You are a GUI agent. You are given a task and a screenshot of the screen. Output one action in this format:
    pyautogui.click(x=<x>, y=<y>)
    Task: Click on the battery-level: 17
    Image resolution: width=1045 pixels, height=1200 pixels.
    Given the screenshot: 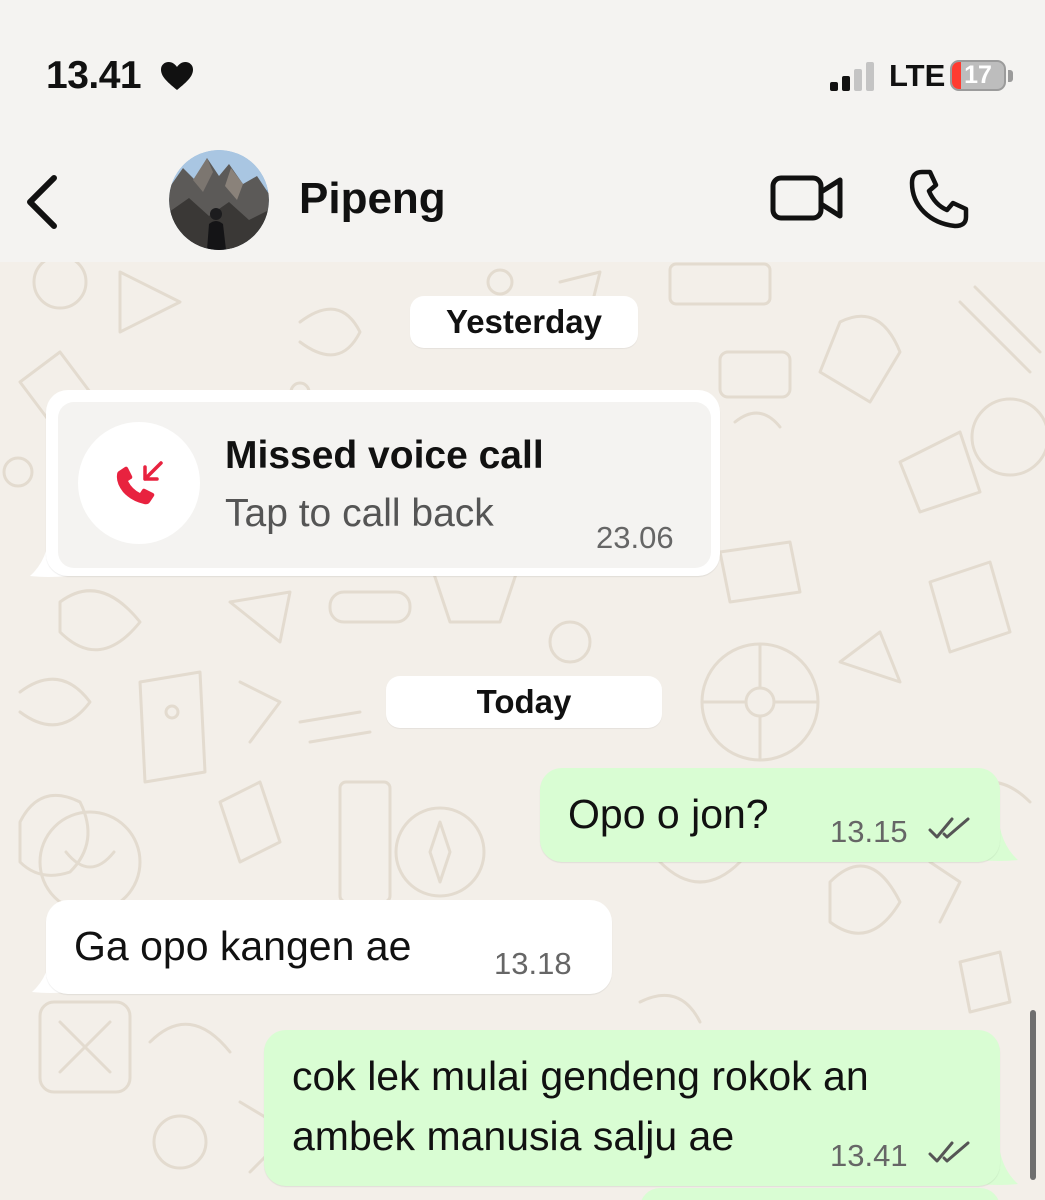 What is the action you would take?
    pyautogui.click(x=978, y=75)
    